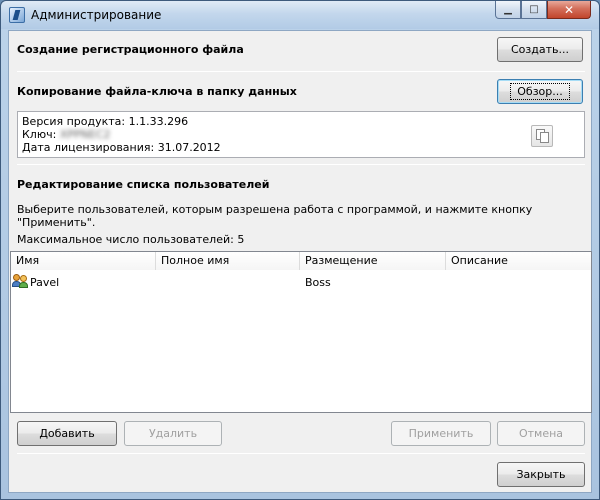 The image size is (600, 500). I want to click on apply-button-label: Применить, so click(441, 433).